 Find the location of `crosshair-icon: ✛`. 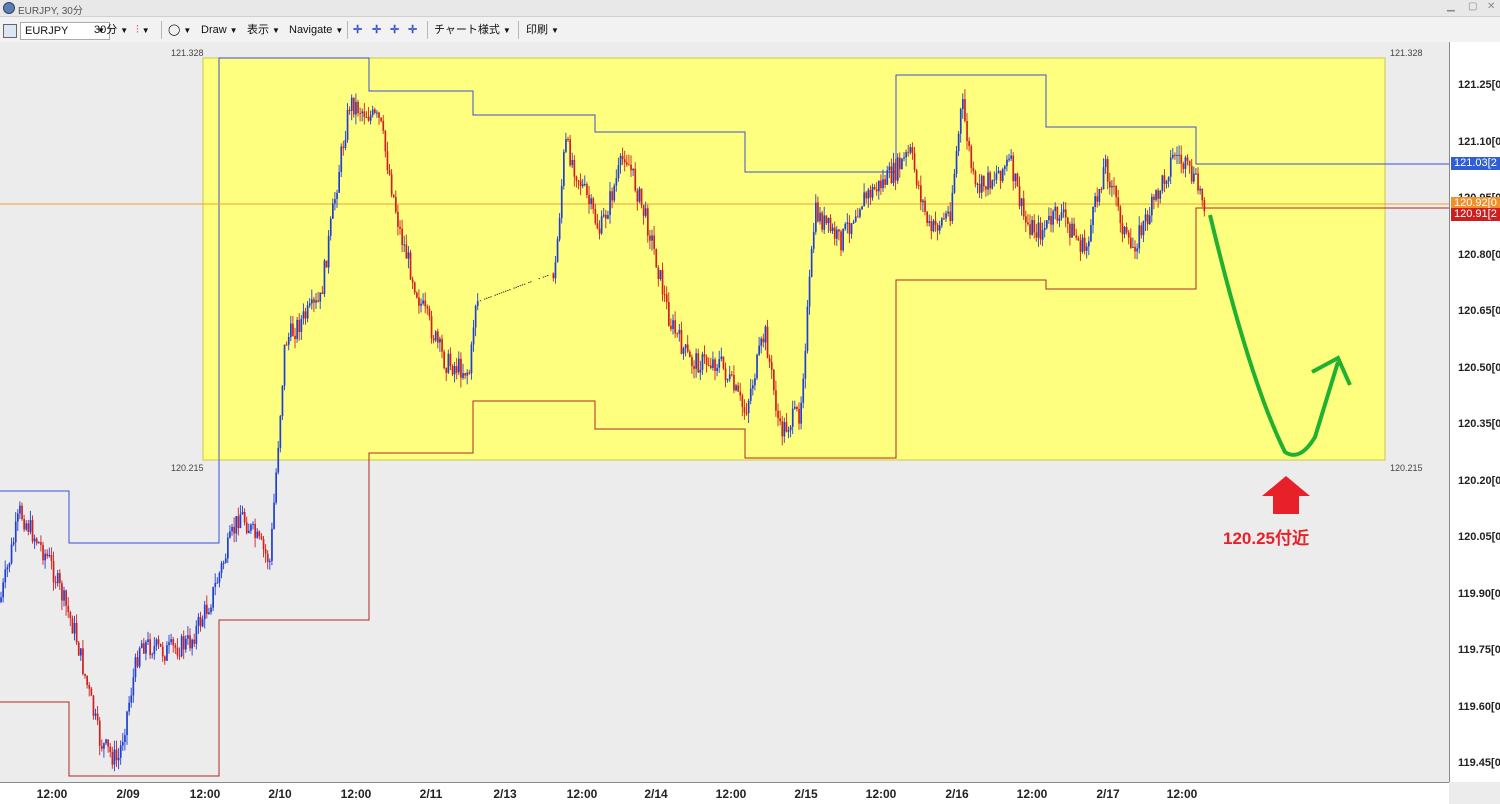

crosshair-icon: ✛ is located at coordinates (357, 30).